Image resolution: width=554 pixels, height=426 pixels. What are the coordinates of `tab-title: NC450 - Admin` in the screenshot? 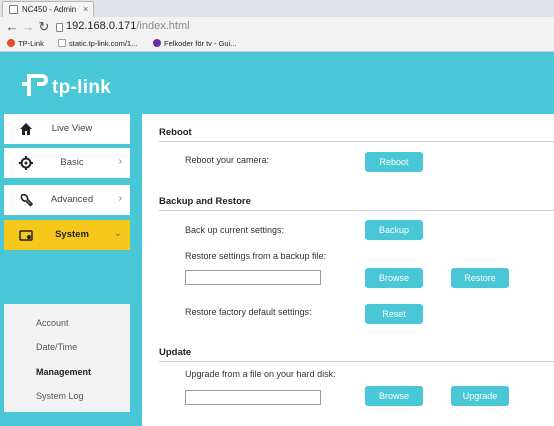 It's located at (49, 9).